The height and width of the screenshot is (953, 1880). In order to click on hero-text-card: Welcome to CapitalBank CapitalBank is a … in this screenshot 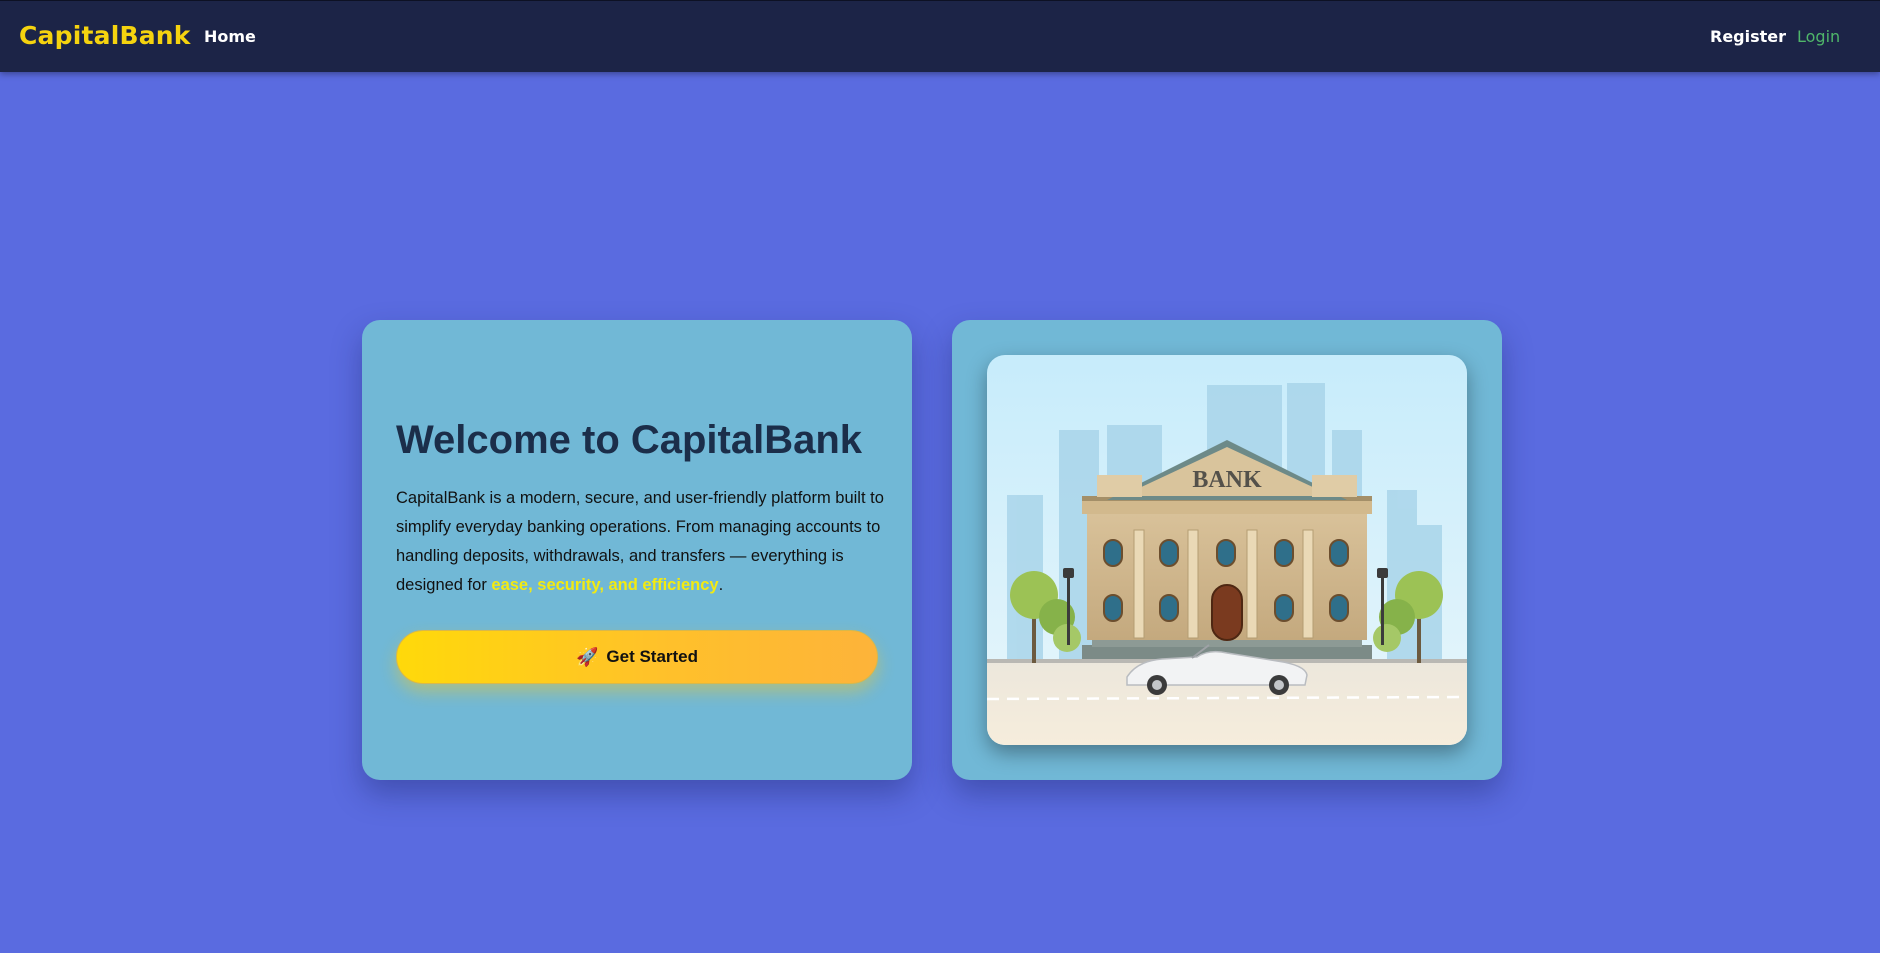, I will do `click(637, 550)`.